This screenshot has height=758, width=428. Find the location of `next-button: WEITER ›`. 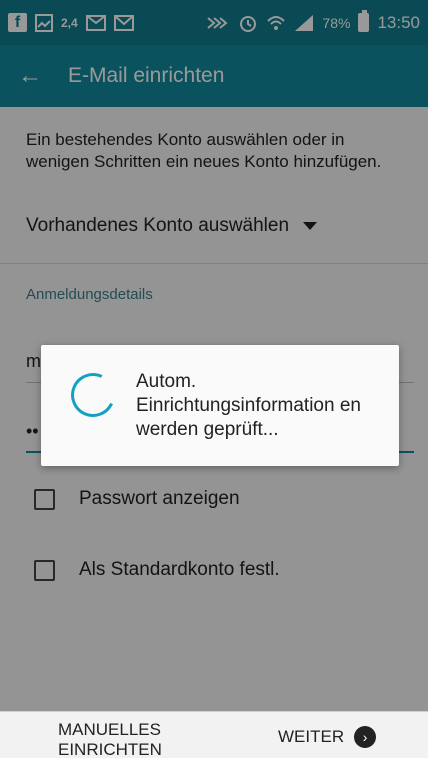

next-button: WEITER › is located at coordinates (327, 737).